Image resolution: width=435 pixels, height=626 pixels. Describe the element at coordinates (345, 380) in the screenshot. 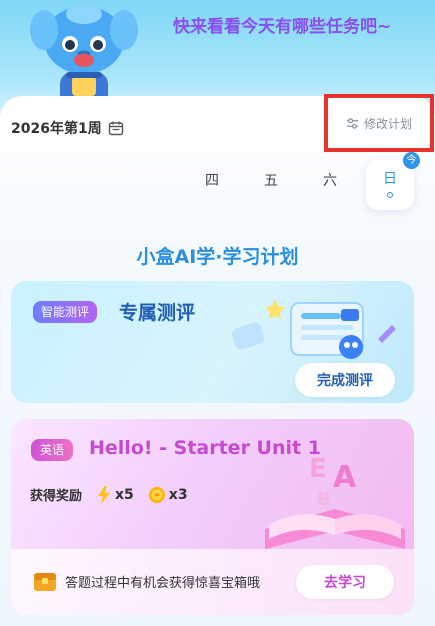

I see `complete-assessment-button: 完成测评` at that location.